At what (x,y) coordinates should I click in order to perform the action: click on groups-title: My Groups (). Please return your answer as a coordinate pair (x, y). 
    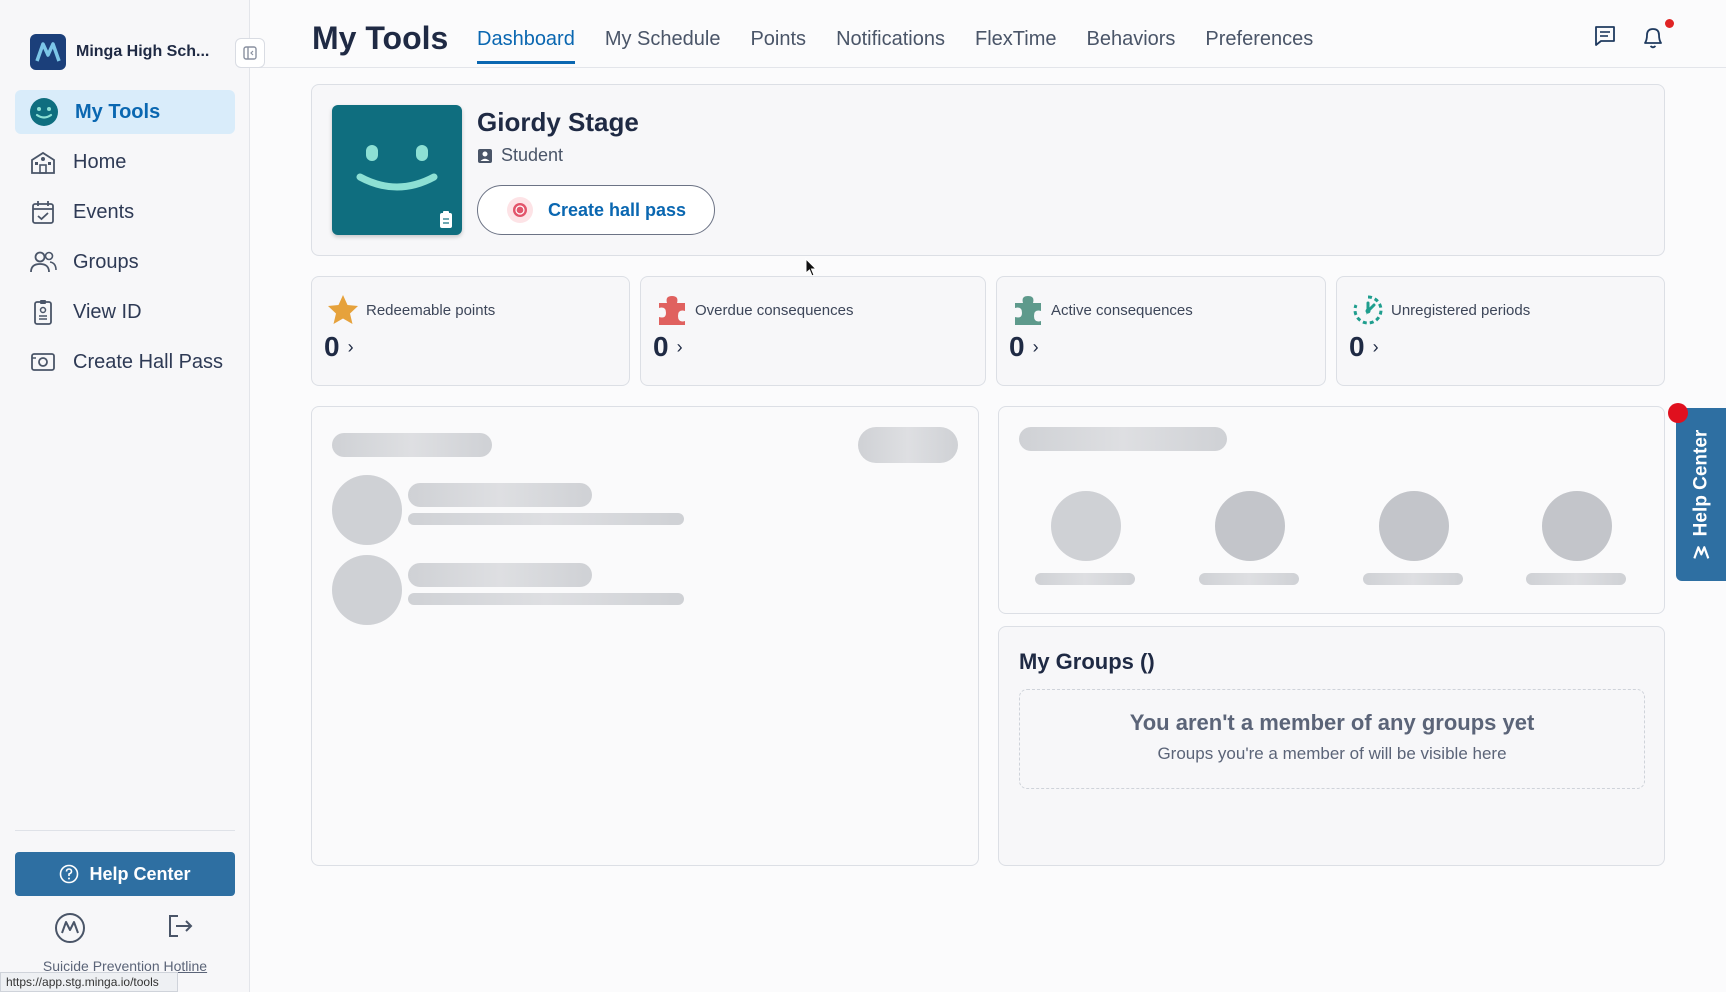
    Looking at the image, I should click on (1087, 661).